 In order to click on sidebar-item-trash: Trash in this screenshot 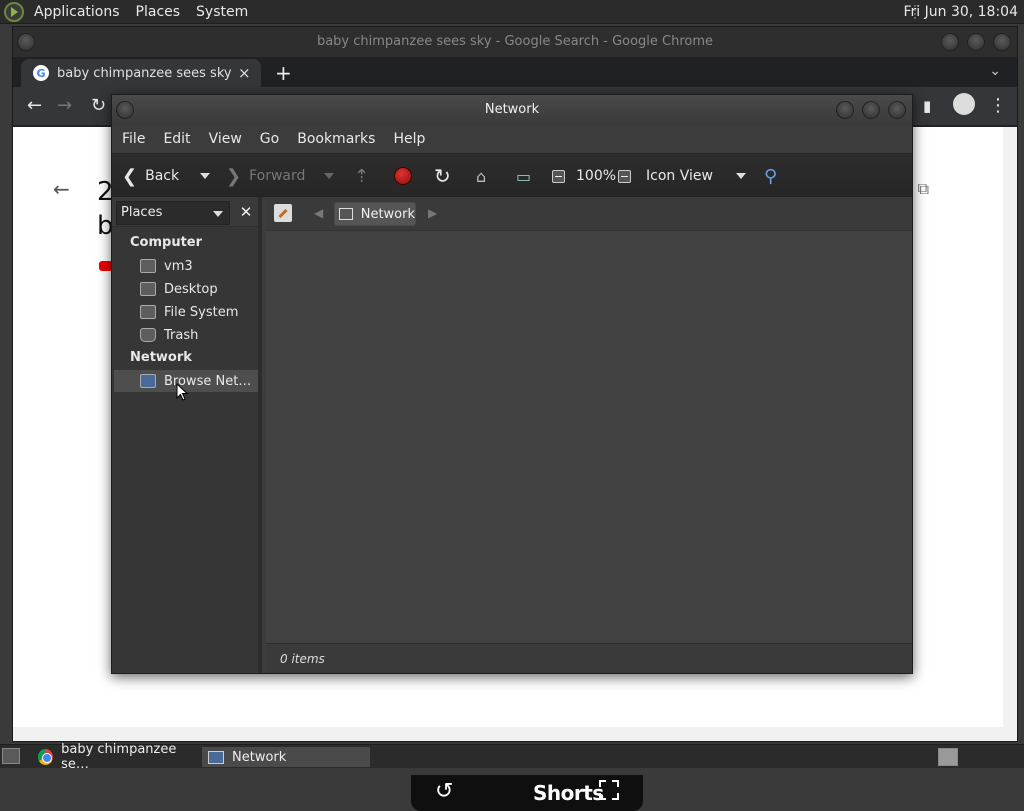, I will do `click(169, 335)`.